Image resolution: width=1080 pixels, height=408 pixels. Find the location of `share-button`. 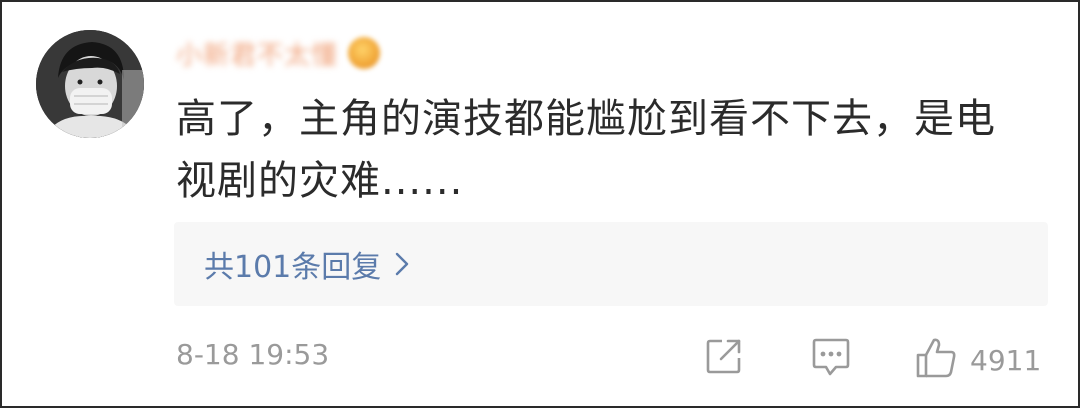

share-button is located at coordinates (724, 358).